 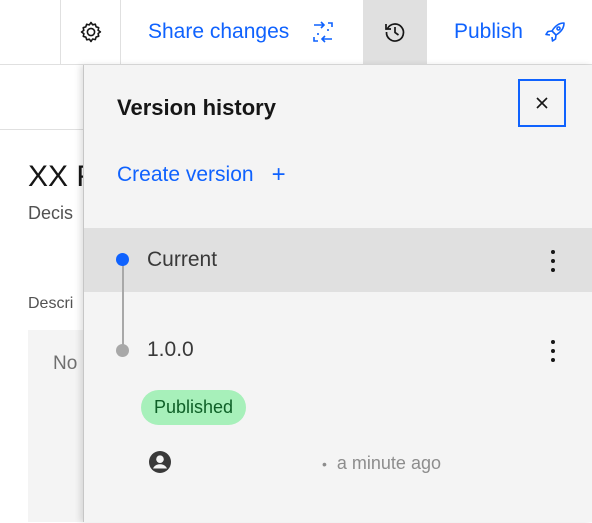 I want to click on gear-icon, so click(x=91, y=32).